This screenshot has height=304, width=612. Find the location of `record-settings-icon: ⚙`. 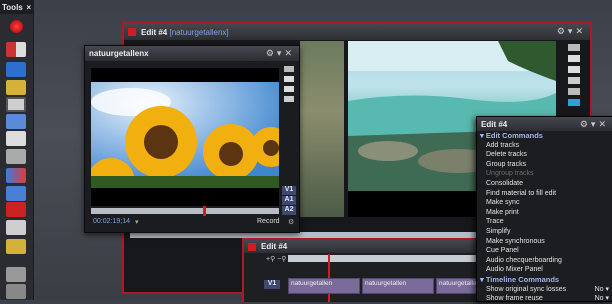

record-settings-icon: ⚙ is located at coordinates (291, 222).